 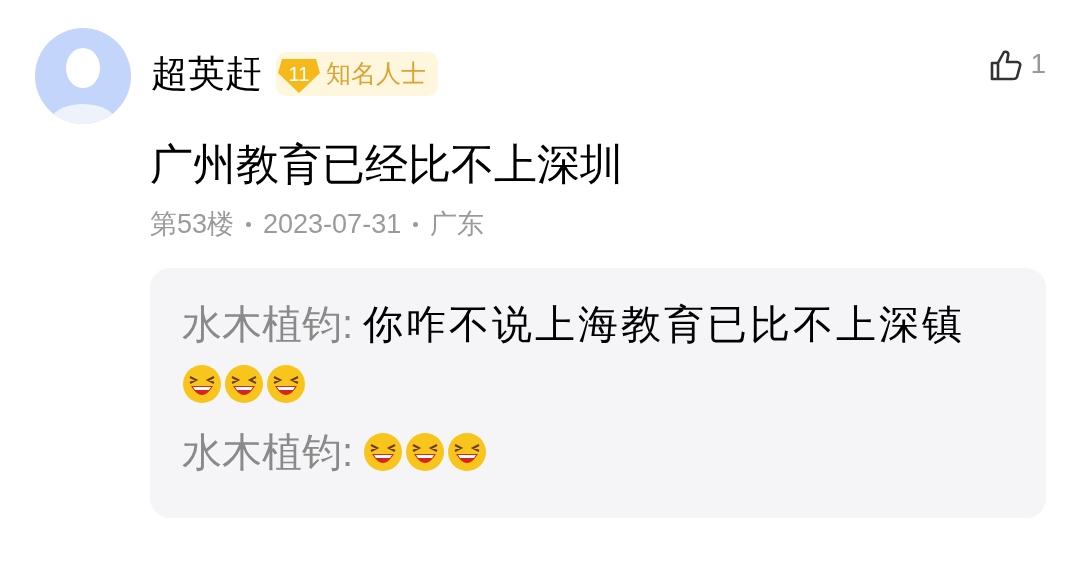 I want to click on meta-text: 2023-07-31, so click(x=332, y=224).